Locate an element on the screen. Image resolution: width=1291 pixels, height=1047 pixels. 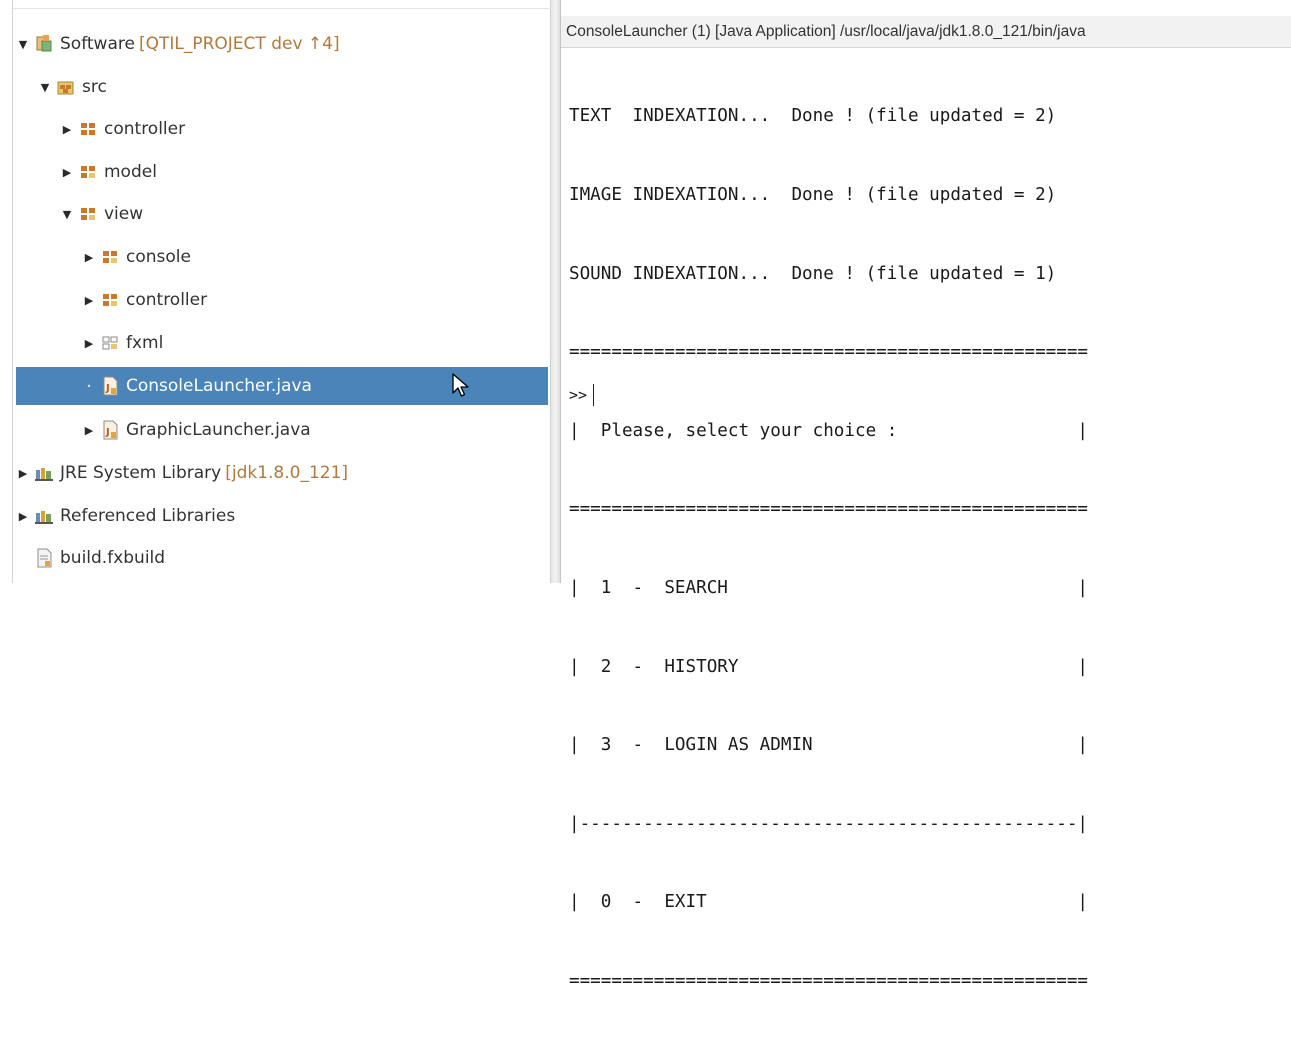
file-icon is located at coordinates (44, 558).